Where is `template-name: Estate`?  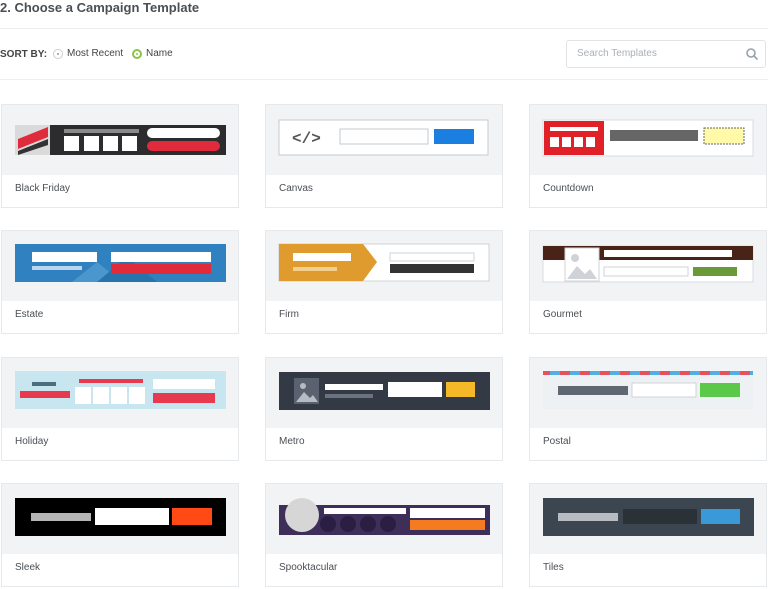 template-name: Estate is located at coordinates (29, 314).